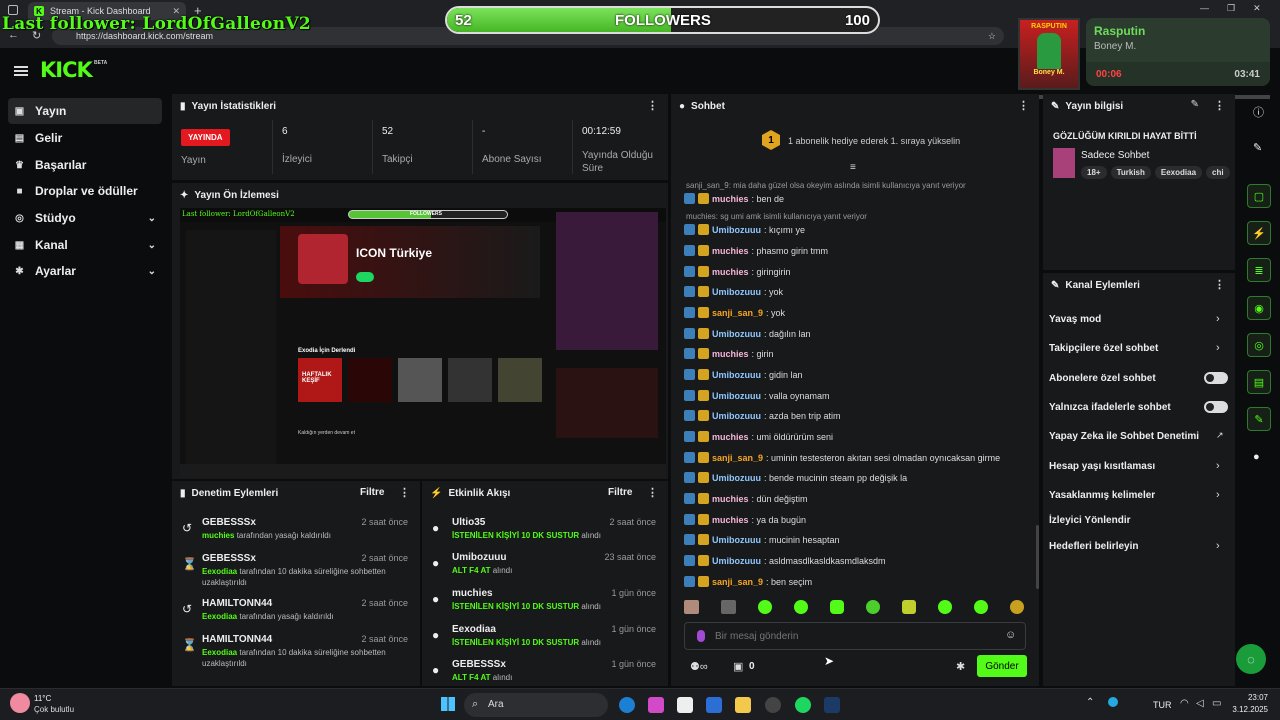  Describe the element at coordinates (960, 666) in the screenshot. I see `chat-settings-icon: ✱` at that location.